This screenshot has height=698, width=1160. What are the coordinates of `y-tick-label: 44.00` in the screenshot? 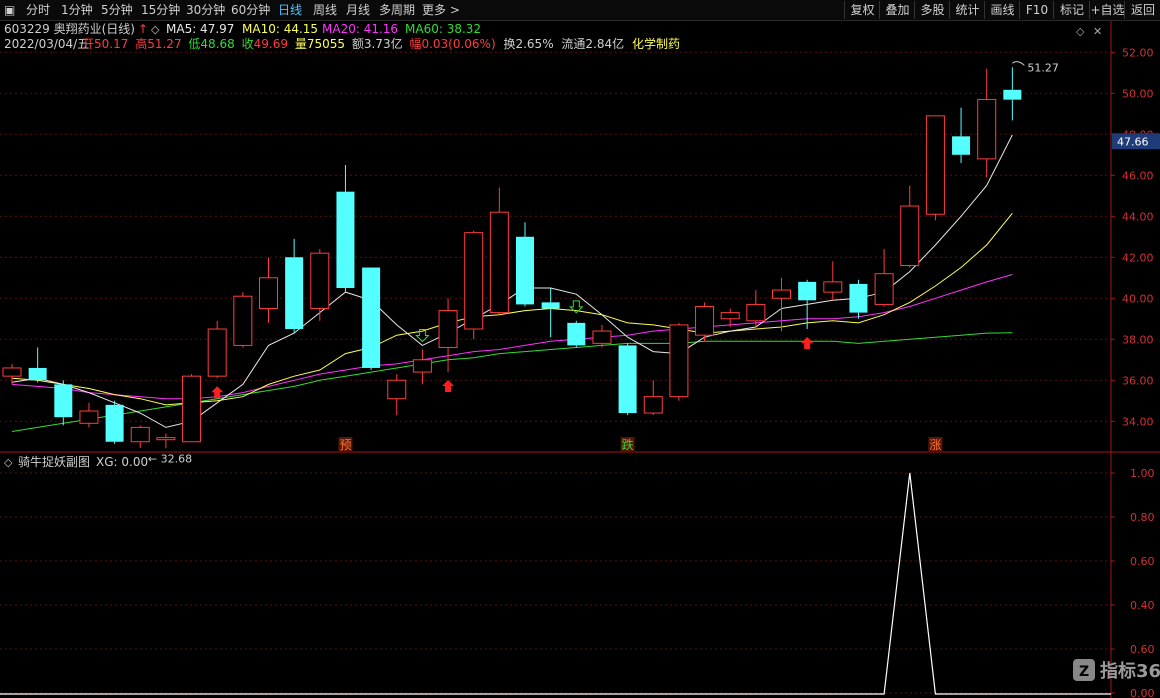 It's located at (1138, 216).